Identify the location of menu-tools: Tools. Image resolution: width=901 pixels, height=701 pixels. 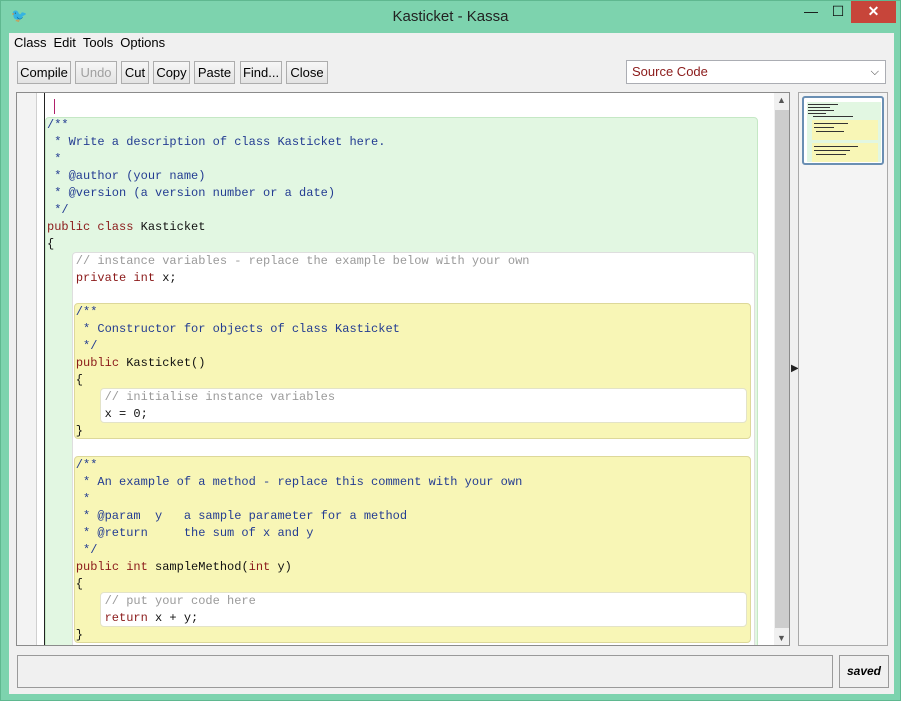
(96, 41).